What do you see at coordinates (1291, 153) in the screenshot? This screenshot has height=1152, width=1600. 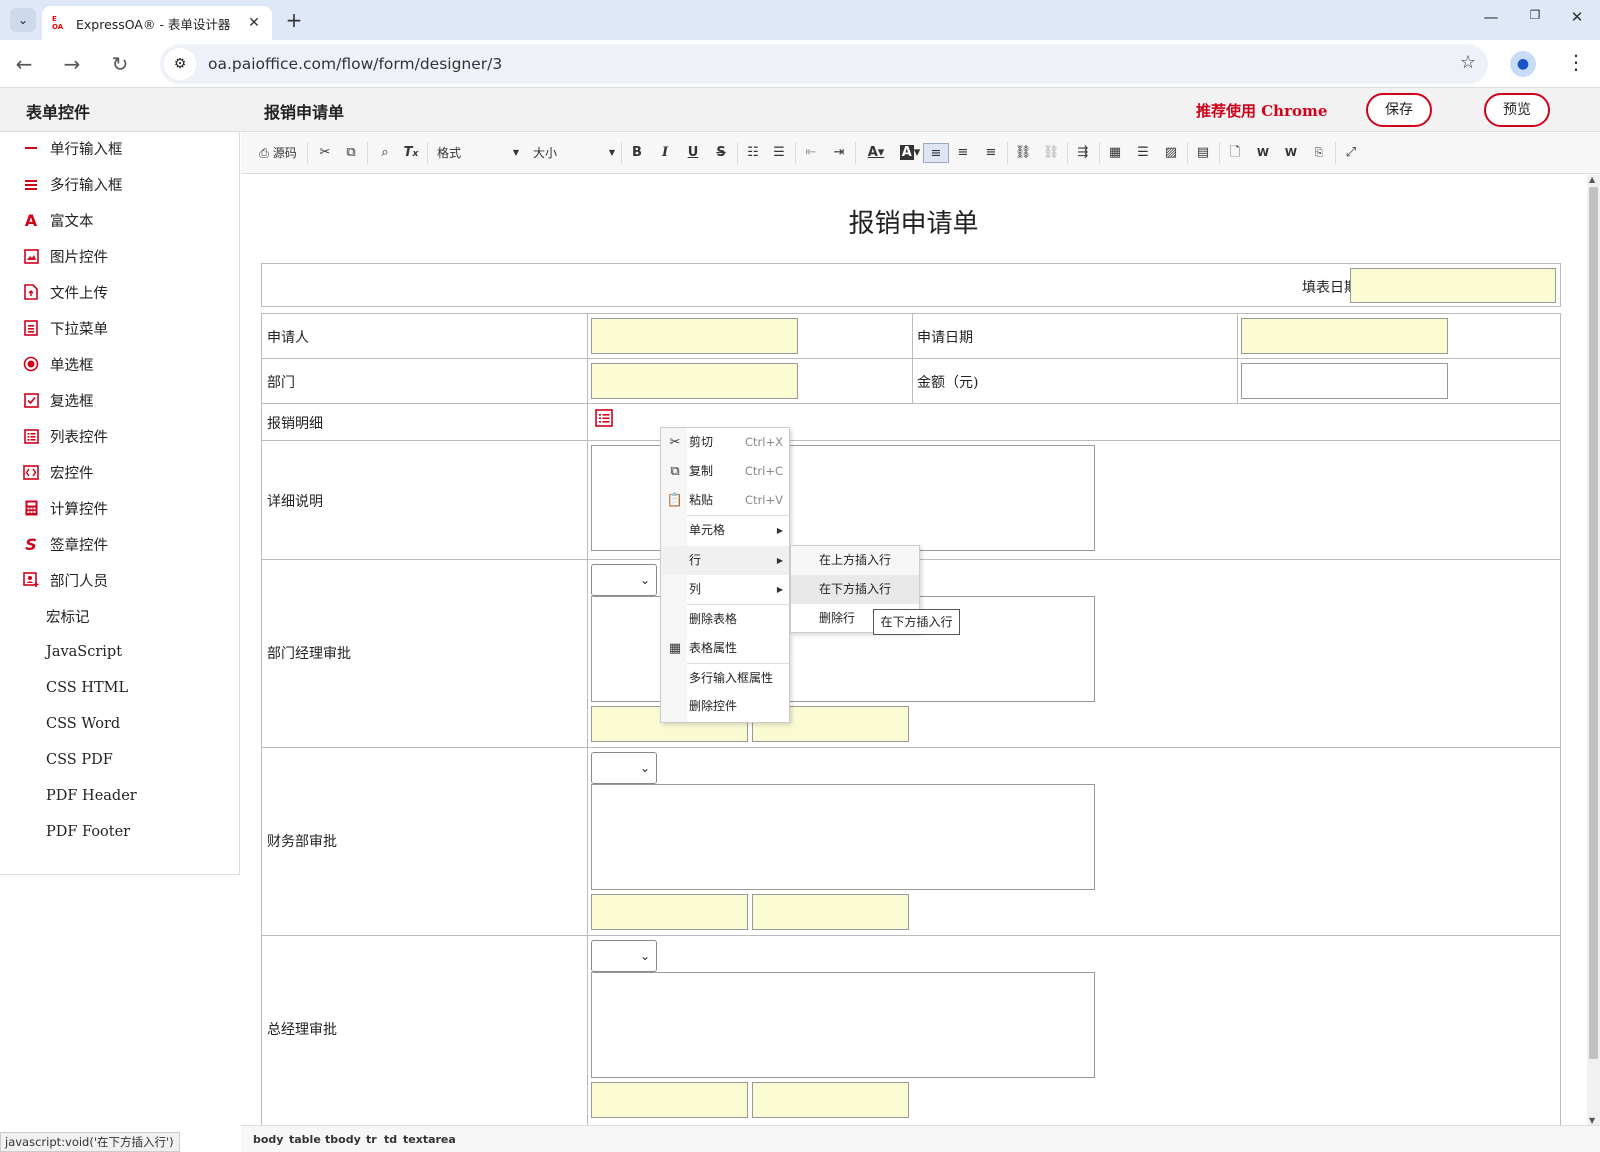 I see `word-import-icon: W` at bounding box center [1291, 153].